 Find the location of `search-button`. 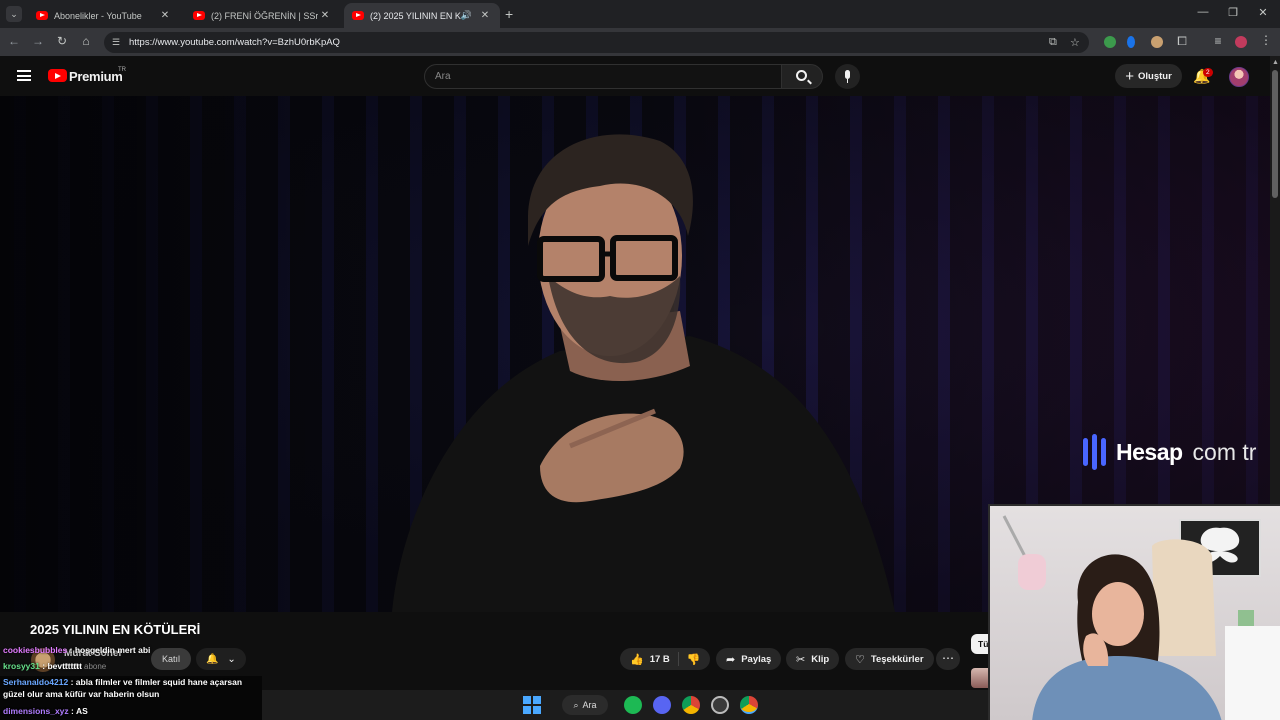

search-button is located at coordinates (802, 76).